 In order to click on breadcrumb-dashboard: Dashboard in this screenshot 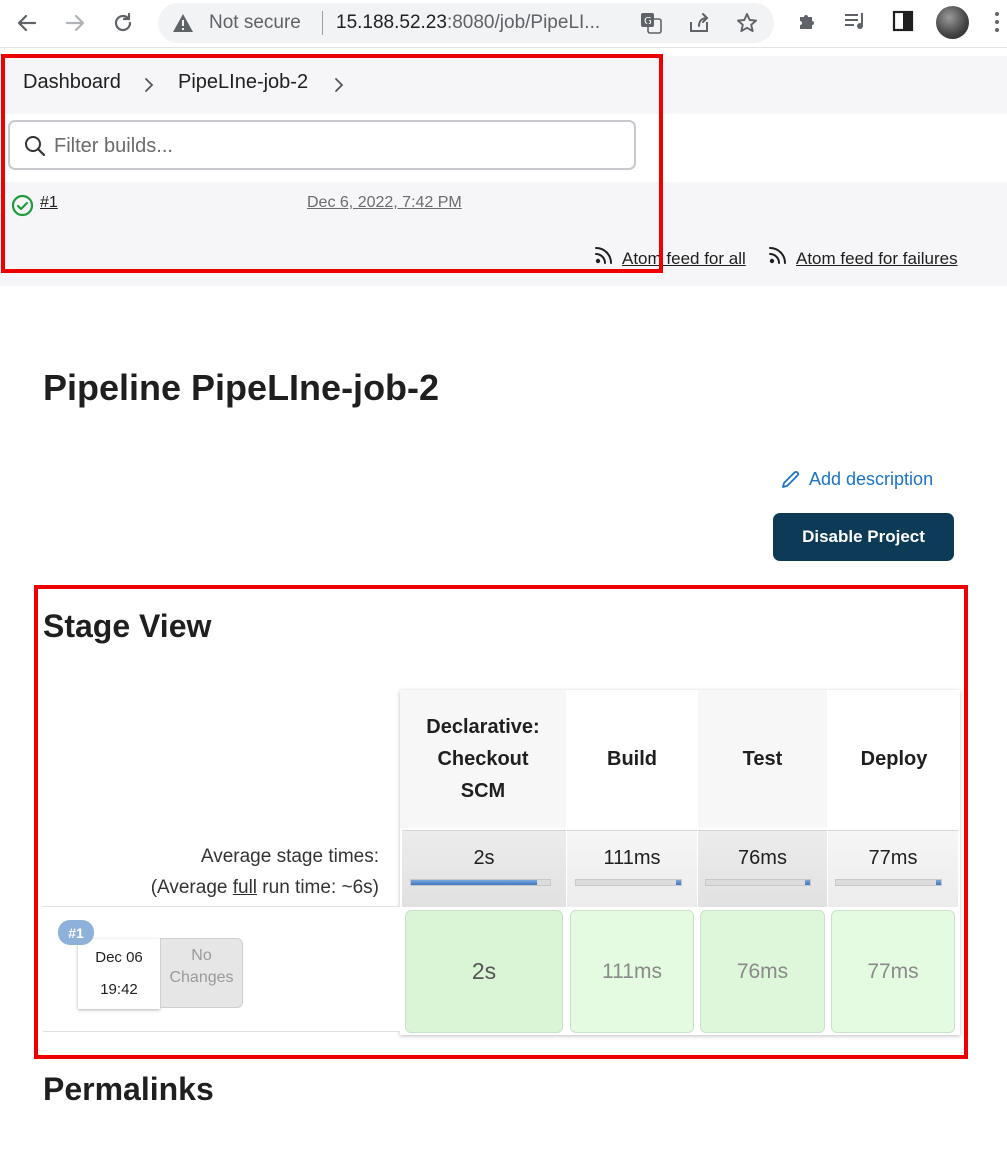, I will do `click(72, 82)`.